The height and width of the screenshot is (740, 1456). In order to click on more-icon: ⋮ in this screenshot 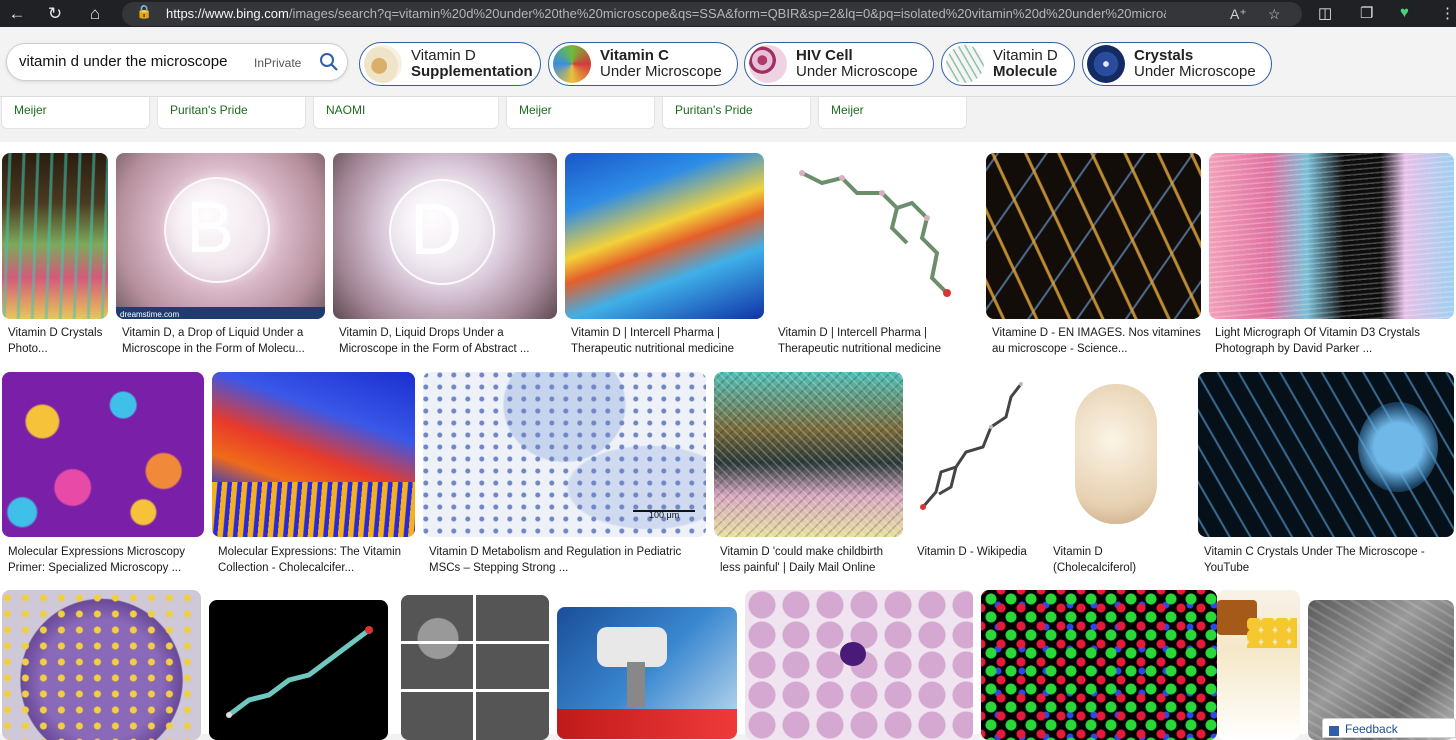, I will do `click(1447, 13)`.